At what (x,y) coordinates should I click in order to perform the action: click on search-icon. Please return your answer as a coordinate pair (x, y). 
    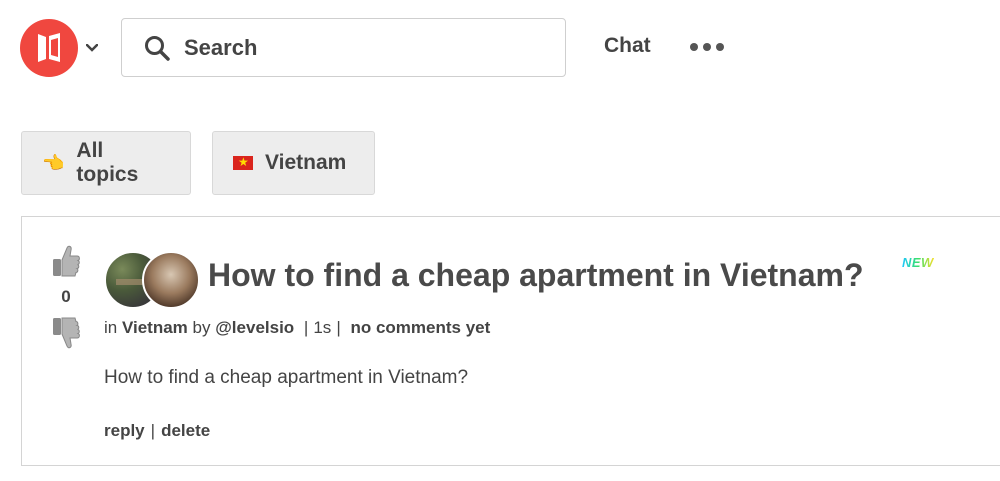
    Looking at the image, I should click on (157, 48).